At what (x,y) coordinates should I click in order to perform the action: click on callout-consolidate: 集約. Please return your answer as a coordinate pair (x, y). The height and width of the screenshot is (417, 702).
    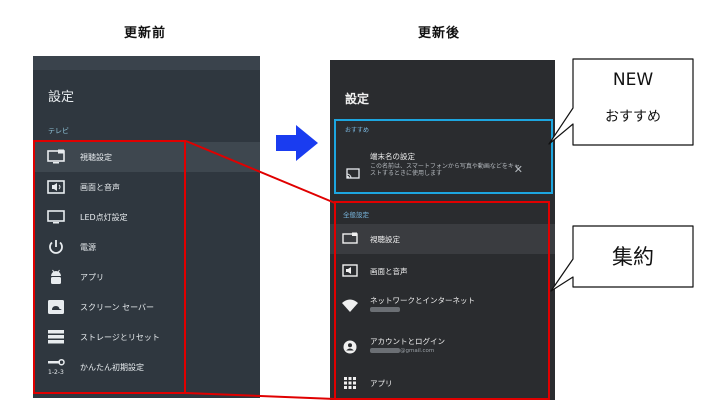
    Looking at the image, I should click on (620, 261).